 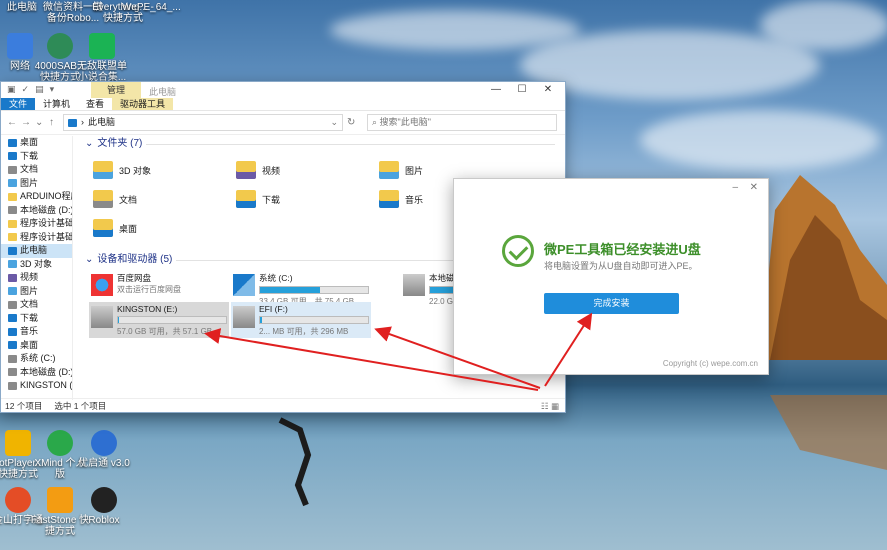 What do you see at coordinates (95, 104) in the screenshot?
I see `tab-view: 查看` at bounding box center [95, 104].